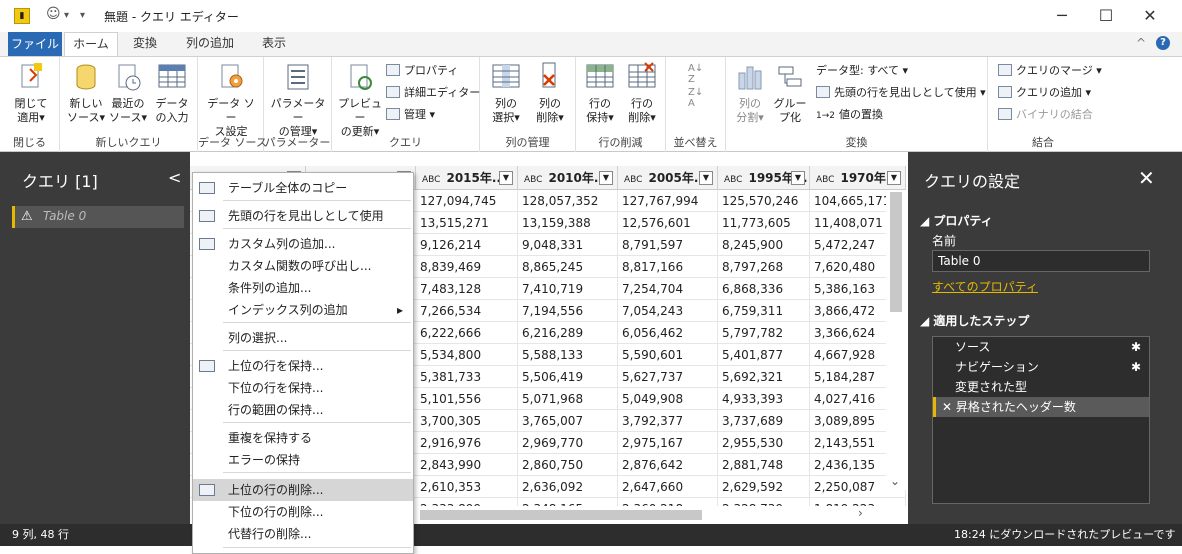  I want to click on table-cell: 7,483,128, so click(467, 289).